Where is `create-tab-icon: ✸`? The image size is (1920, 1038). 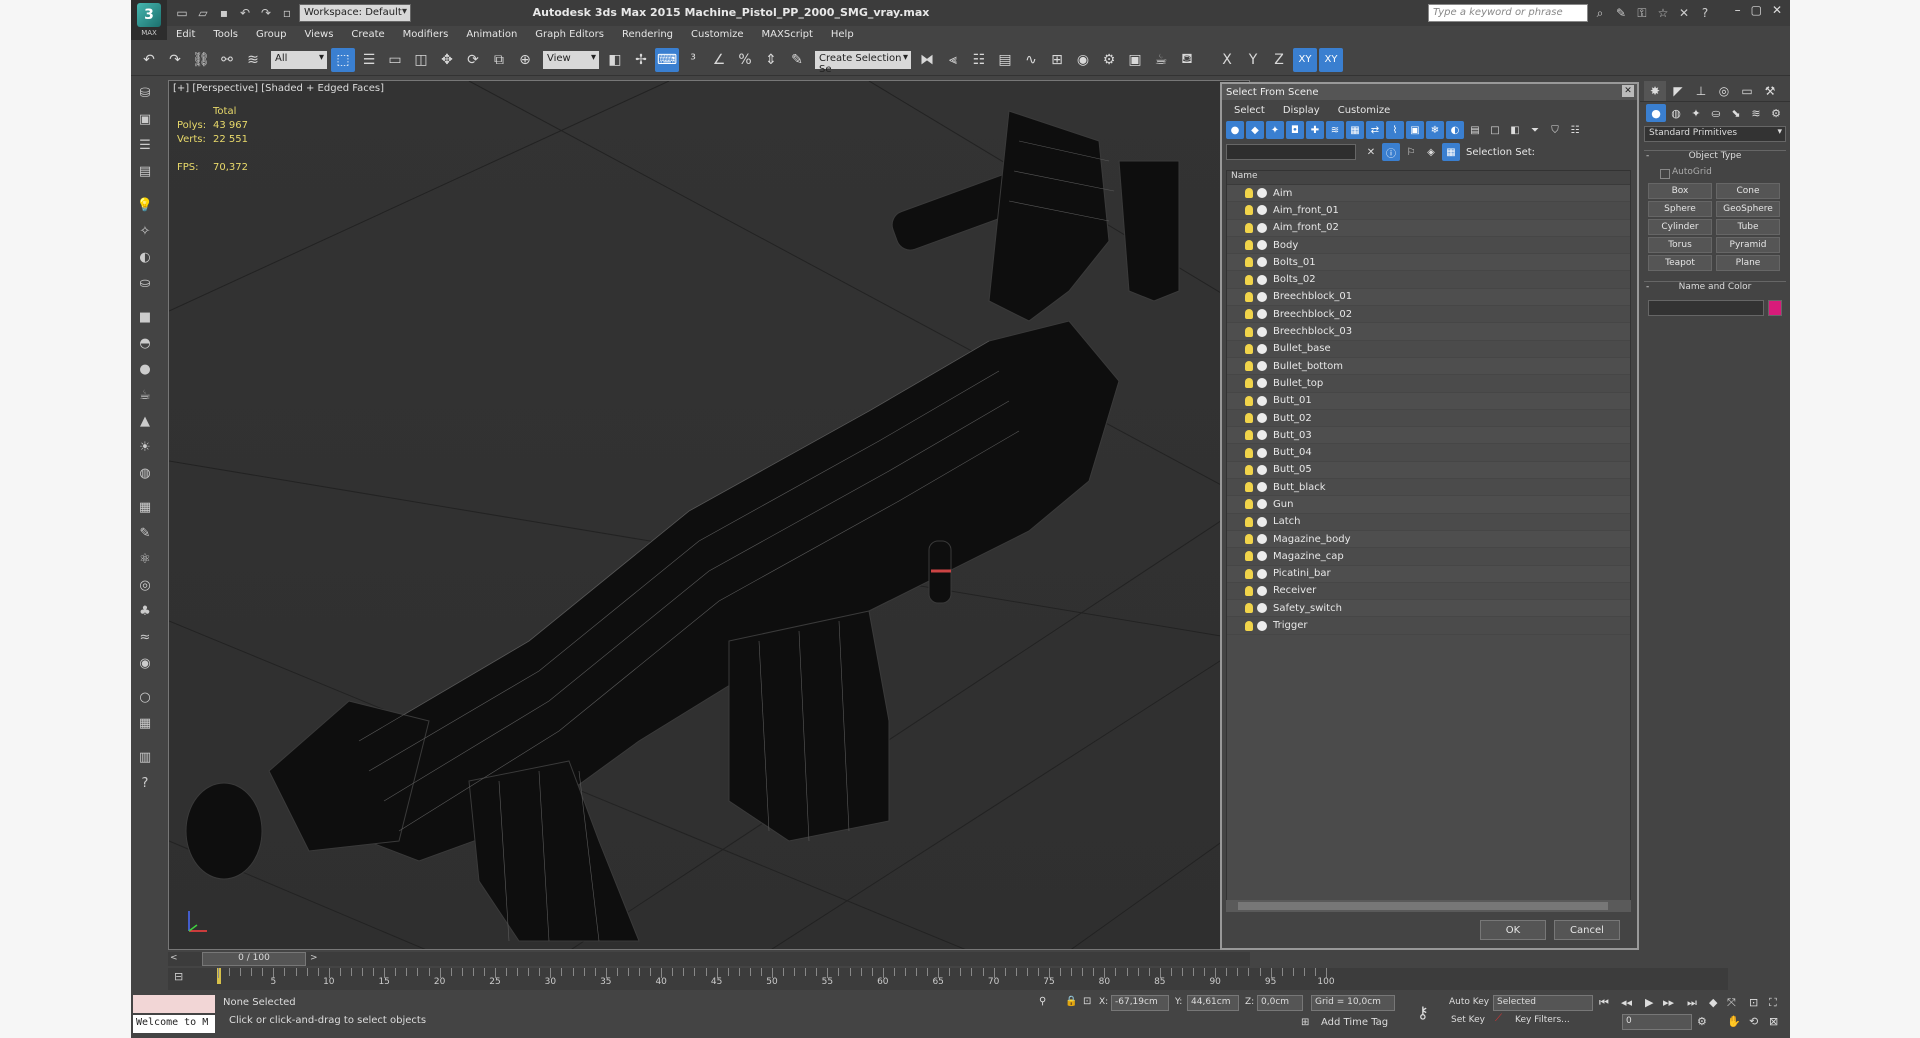 create-tab-icon: ✸ is located at coordinates (1655, 90).